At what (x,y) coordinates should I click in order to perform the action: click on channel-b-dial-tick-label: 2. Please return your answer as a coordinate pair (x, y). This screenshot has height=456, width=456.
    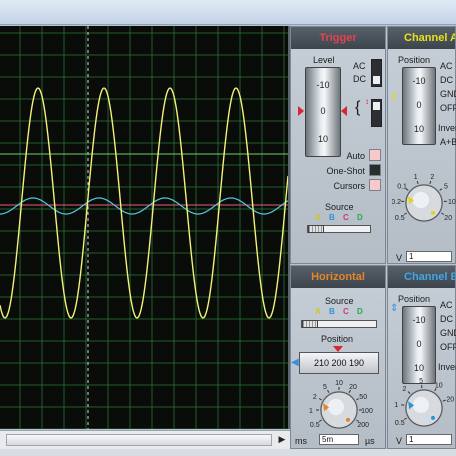
    Looking at the image, I should click on (405, 389).